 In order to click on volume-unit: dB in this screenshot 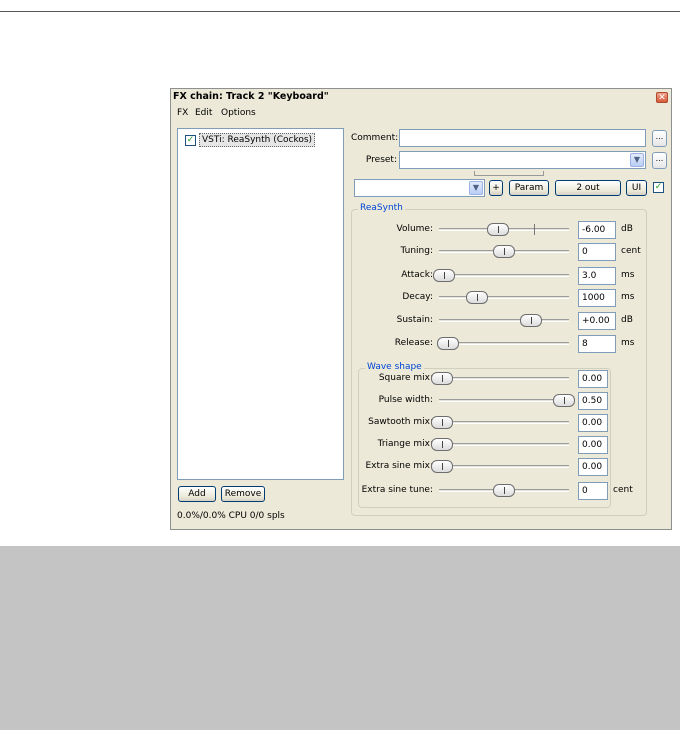, I will do `click(627, 229)`.